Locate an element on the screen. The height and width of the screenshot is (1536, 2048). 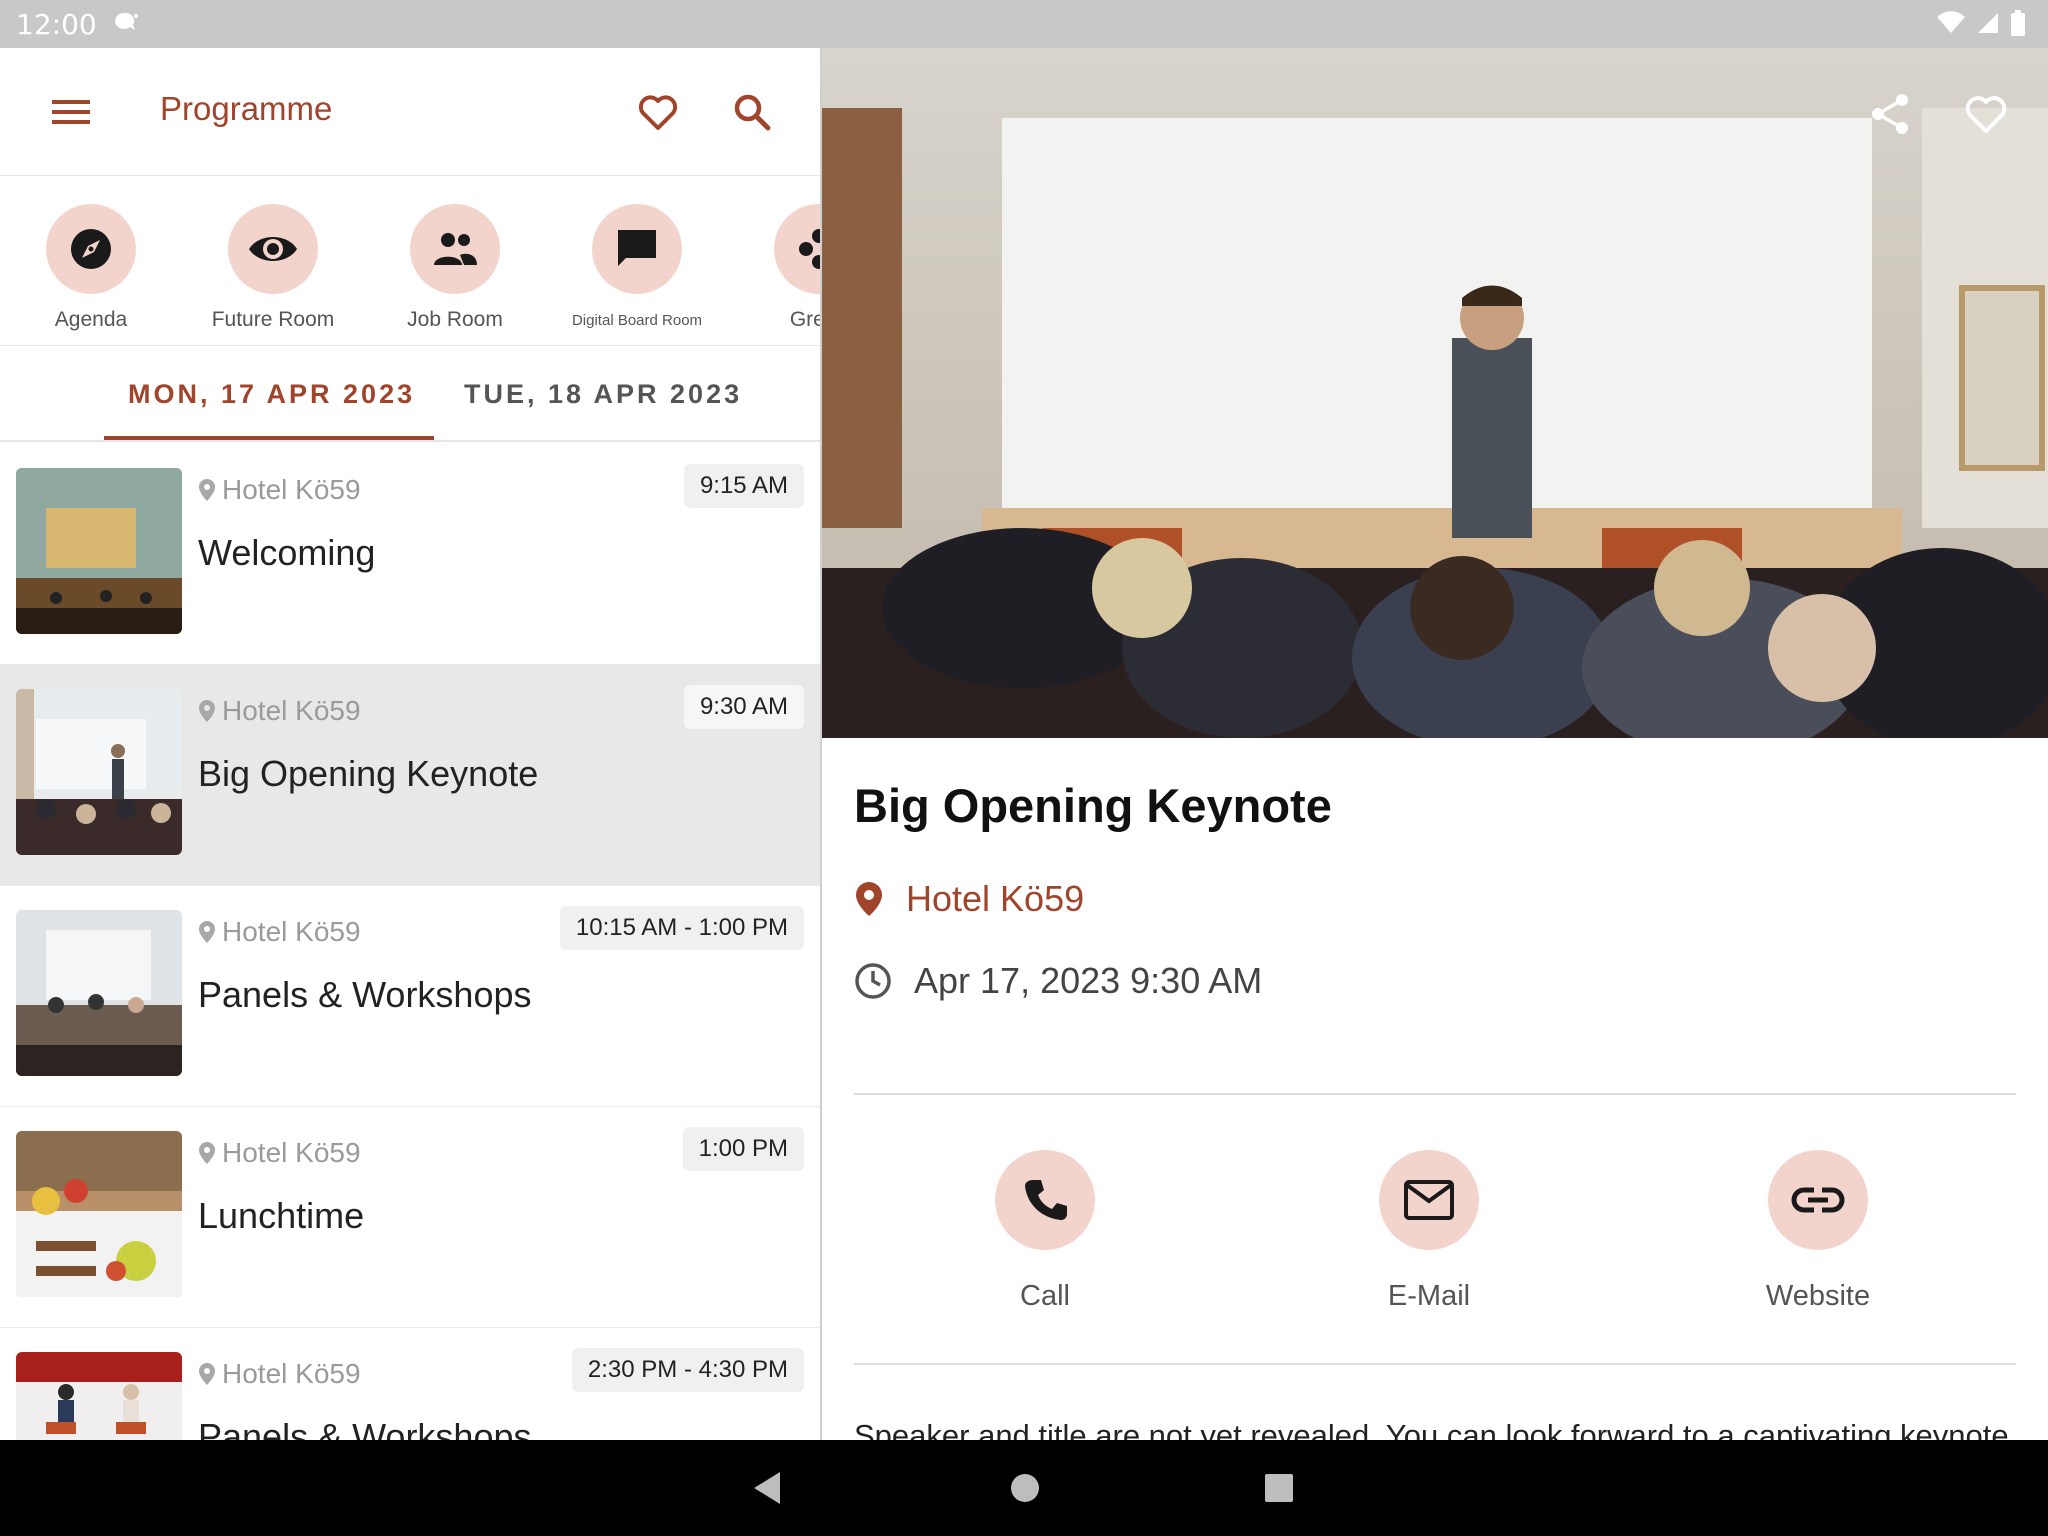
home-icon is located at coordinates (1025, 1488).